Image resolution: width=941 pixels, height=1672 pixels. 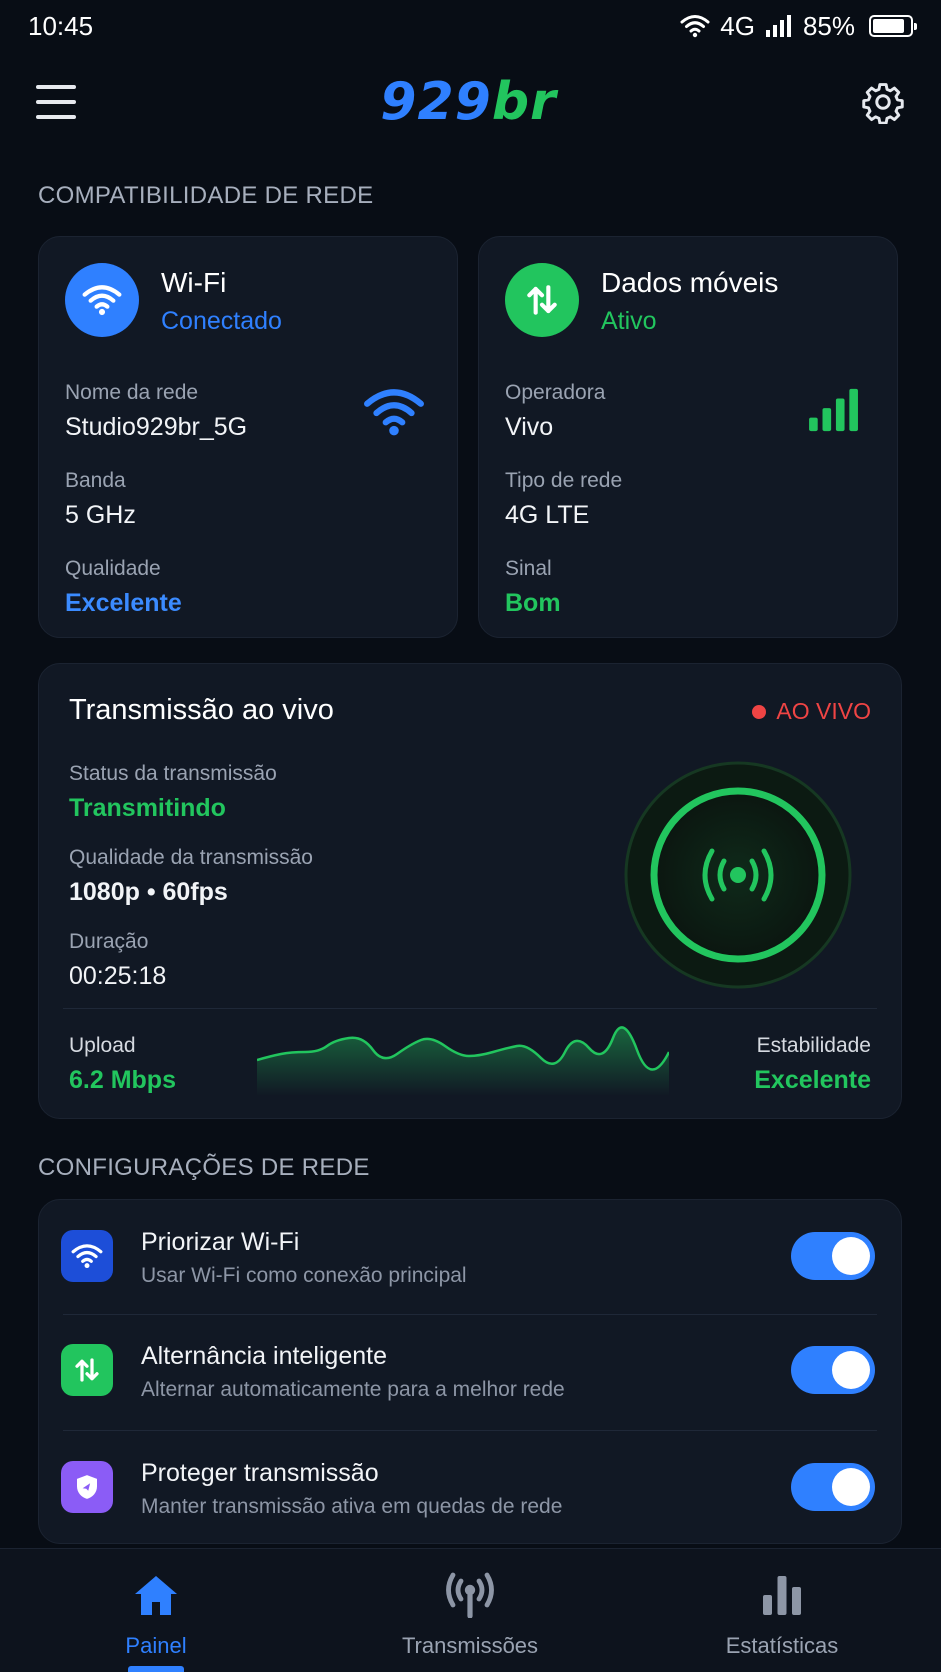 I want to click on live-duration-value: 00:25:18, so click(x=118, y=976).